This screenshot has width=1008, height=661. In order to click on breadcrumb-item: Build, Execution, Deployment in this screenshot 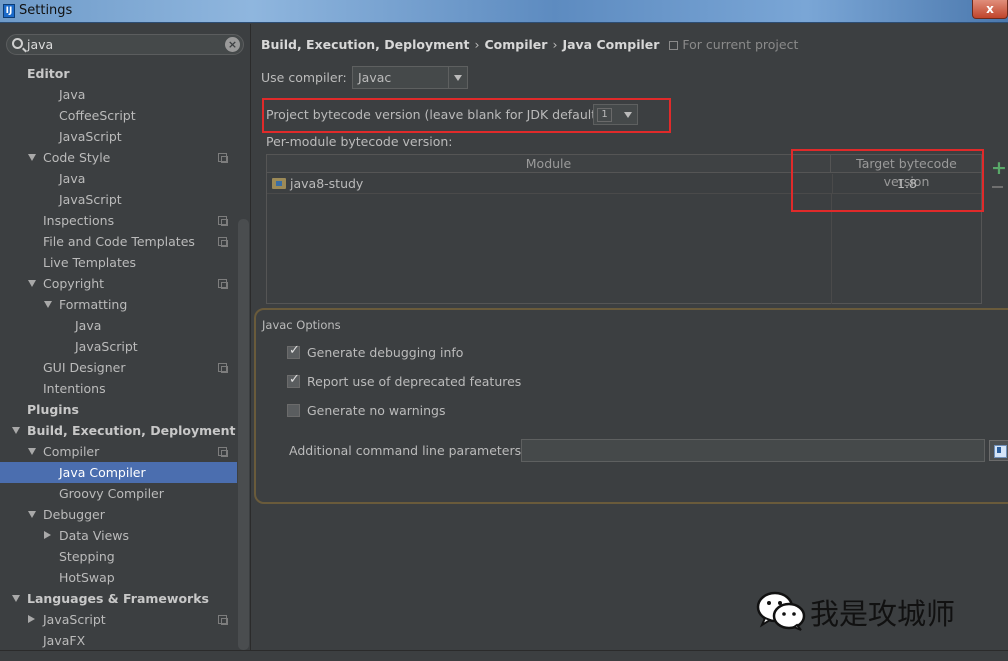, I will do `click(365, 44)`.